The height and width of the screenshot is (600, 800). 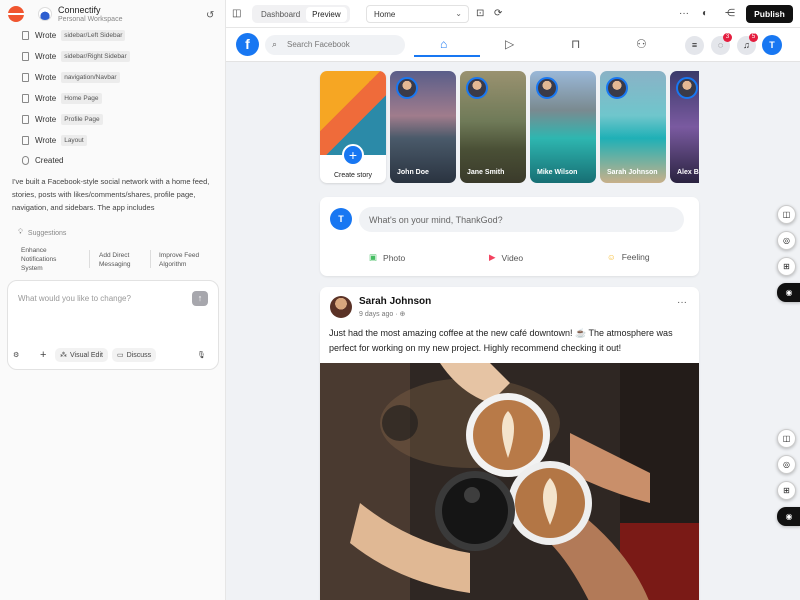 What do you see at coordinates (81, 98) in the screenshot?
I see `activity-target: Home Page` at bounding box center [81, 98].